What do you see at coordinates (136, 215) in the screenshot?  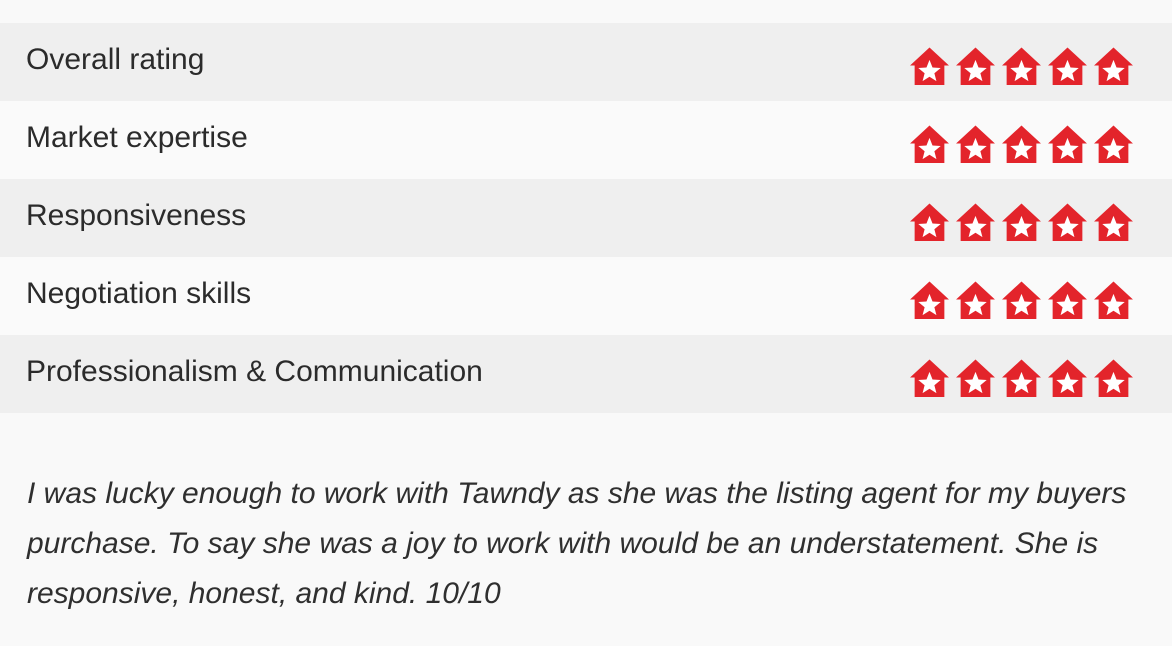 I see `rating-label: Responsiveness` at bounding box center [136, 215].